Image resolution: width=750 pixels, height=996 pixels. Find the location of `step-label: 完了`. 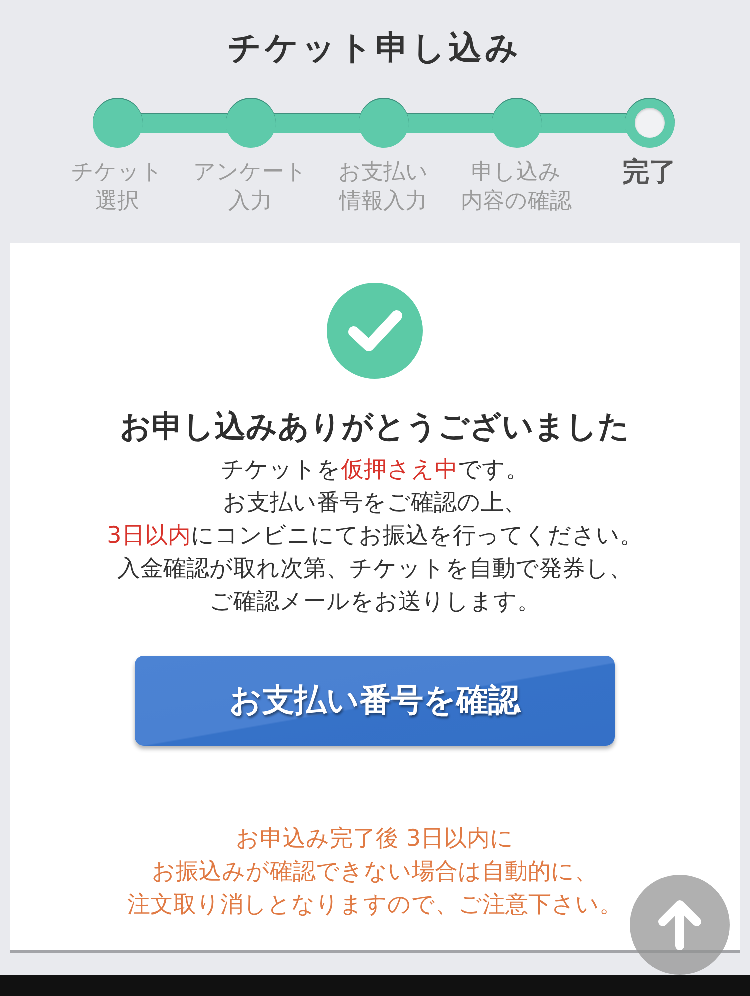

step-label: 完了 is located at coordinates (649, 172).